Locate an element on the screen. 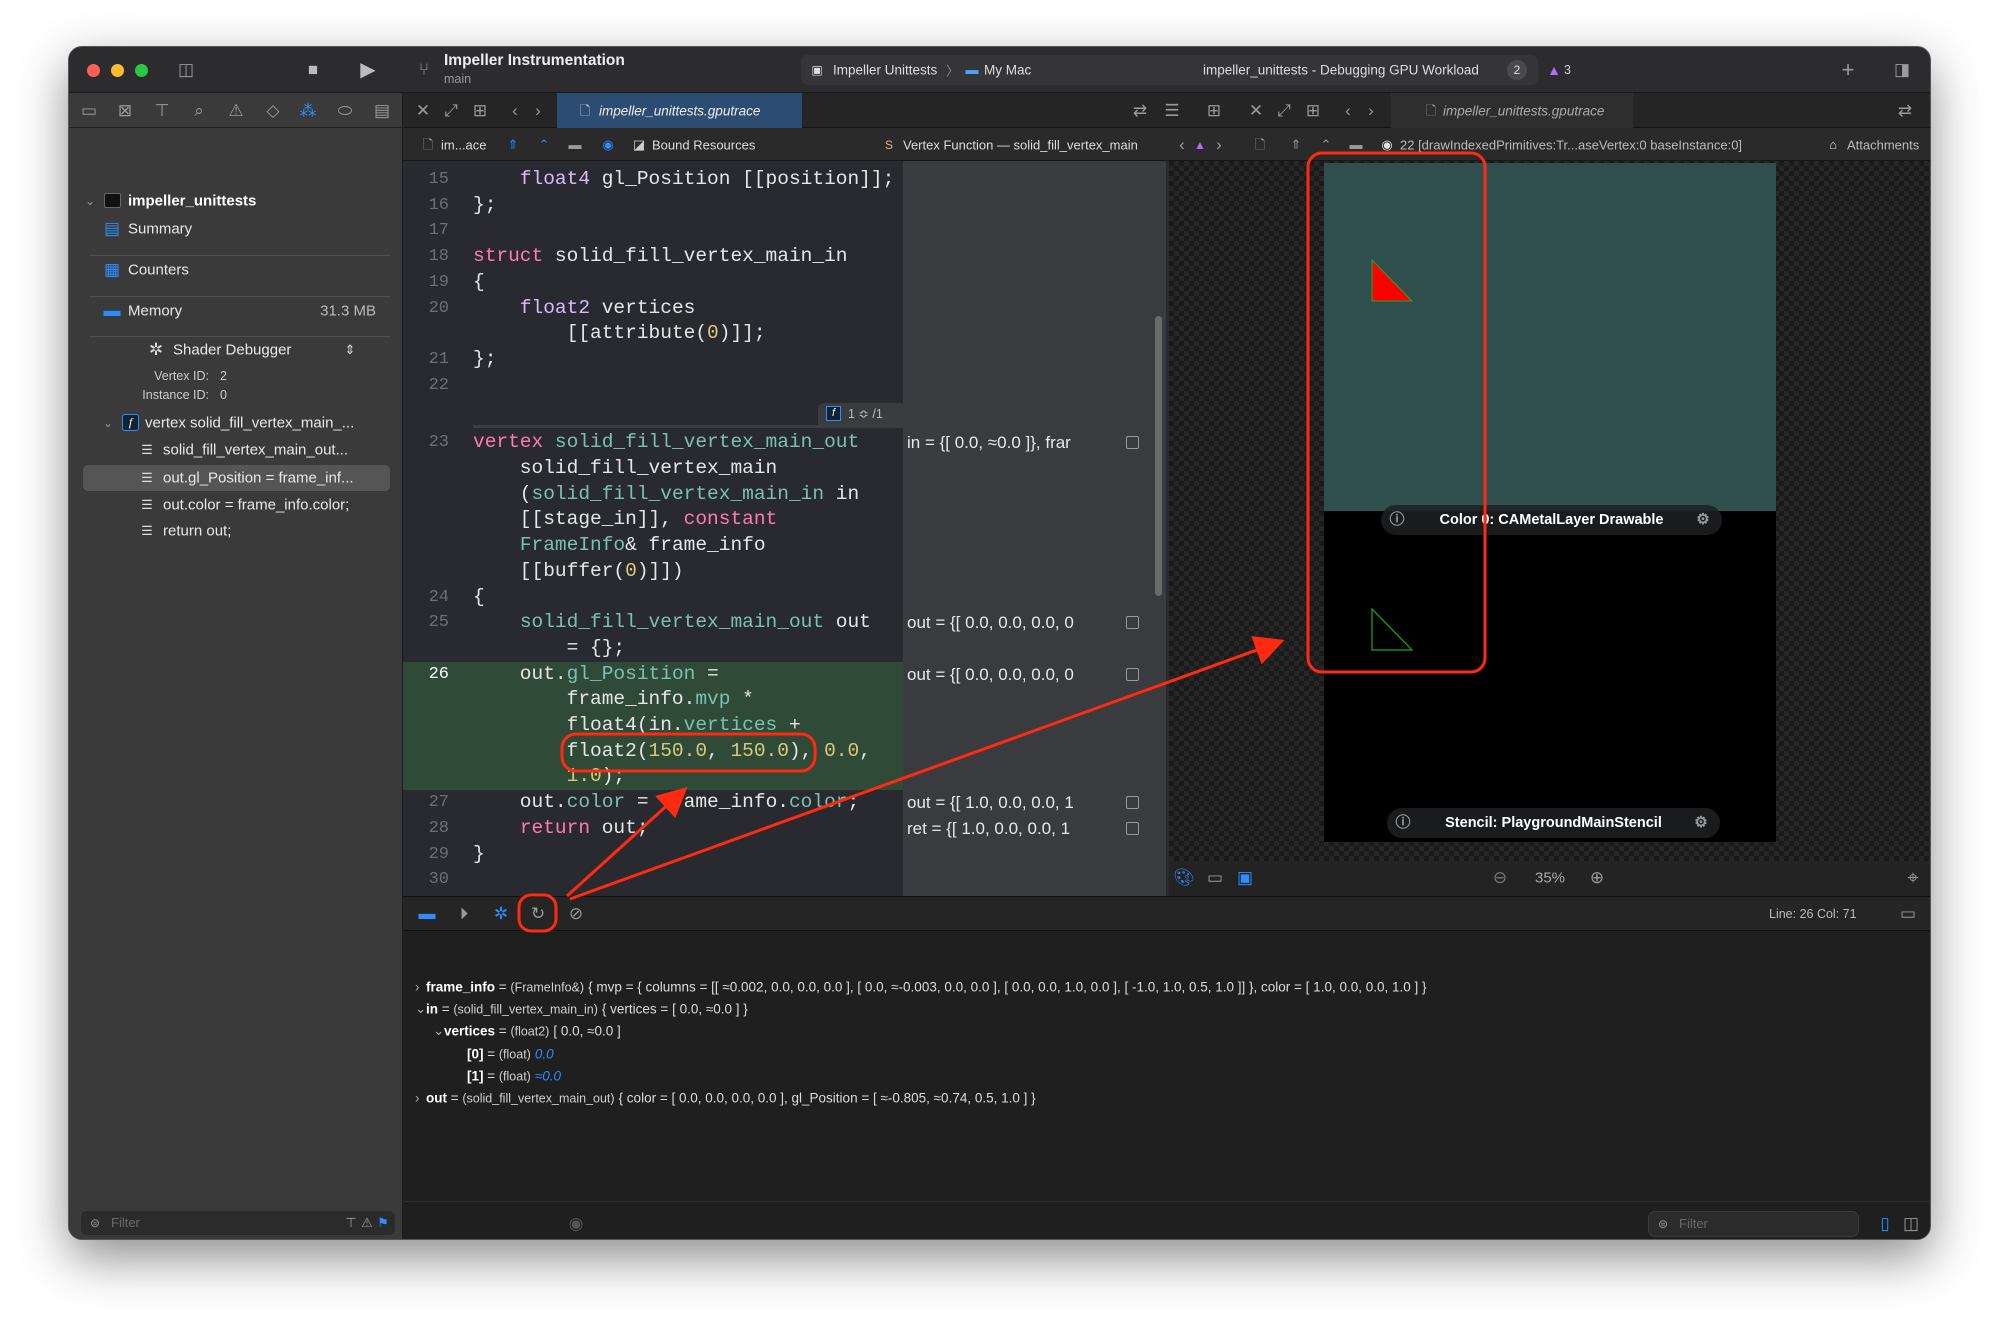 The image size is (1999, 1331). folder-icon: ▬ is located at coordinates (575, 145).